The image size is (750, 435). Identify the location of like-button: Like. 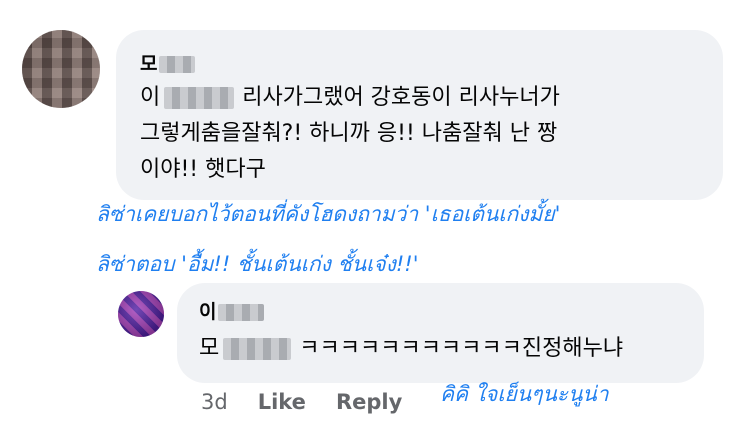
(282, 402).